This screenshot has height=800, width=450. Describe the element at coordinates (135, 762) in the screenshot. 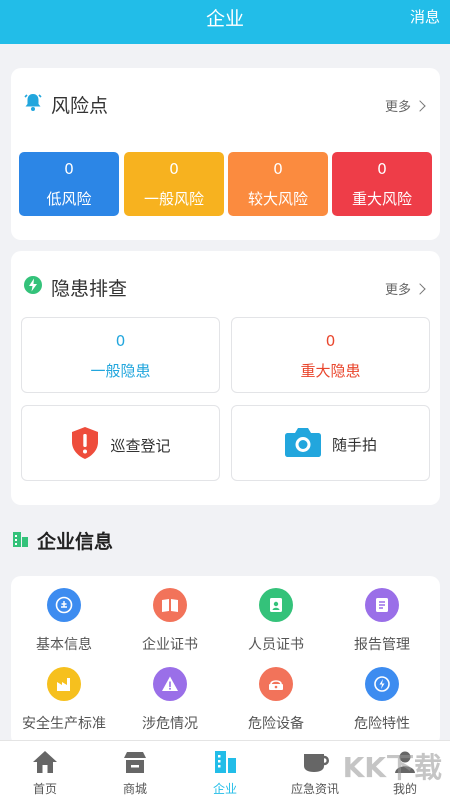

I see `shop-icon` at that location.